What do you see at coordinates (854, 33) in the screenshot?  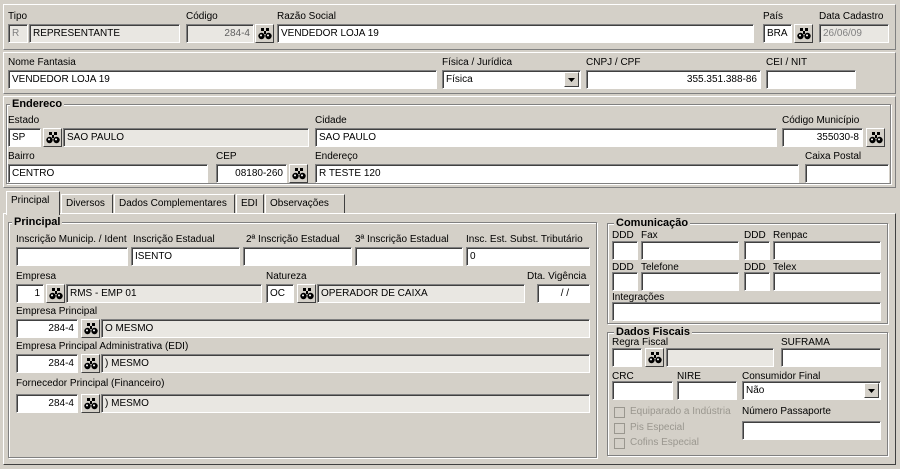 I see `data-cadastro-field: 26/06/09` at bounding box center [854, 33].